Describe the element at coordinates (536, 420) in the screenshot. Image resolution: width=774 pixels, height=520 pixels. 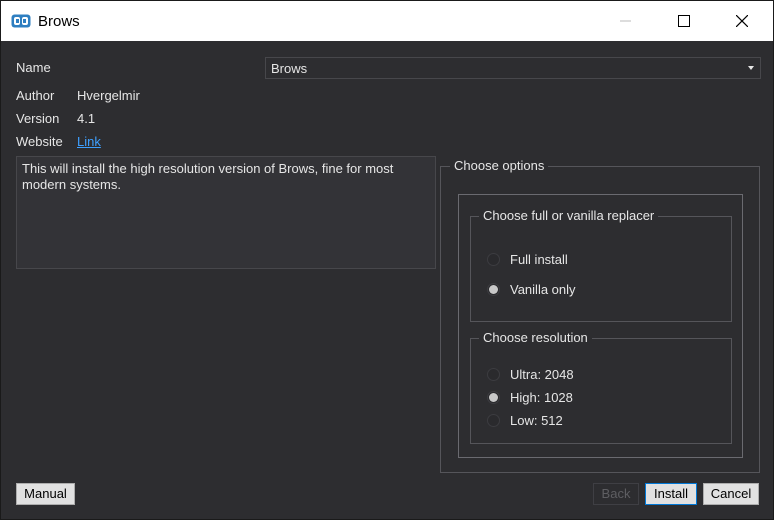
I see `radio-label: Low: 512` at that location.